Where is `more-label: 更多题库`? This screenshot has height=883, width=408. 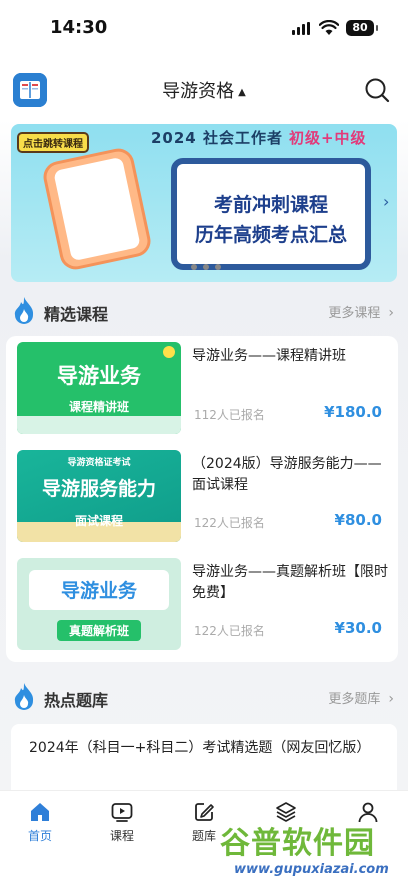 more-label: 更多题库 is located at coordinates (354, 699).